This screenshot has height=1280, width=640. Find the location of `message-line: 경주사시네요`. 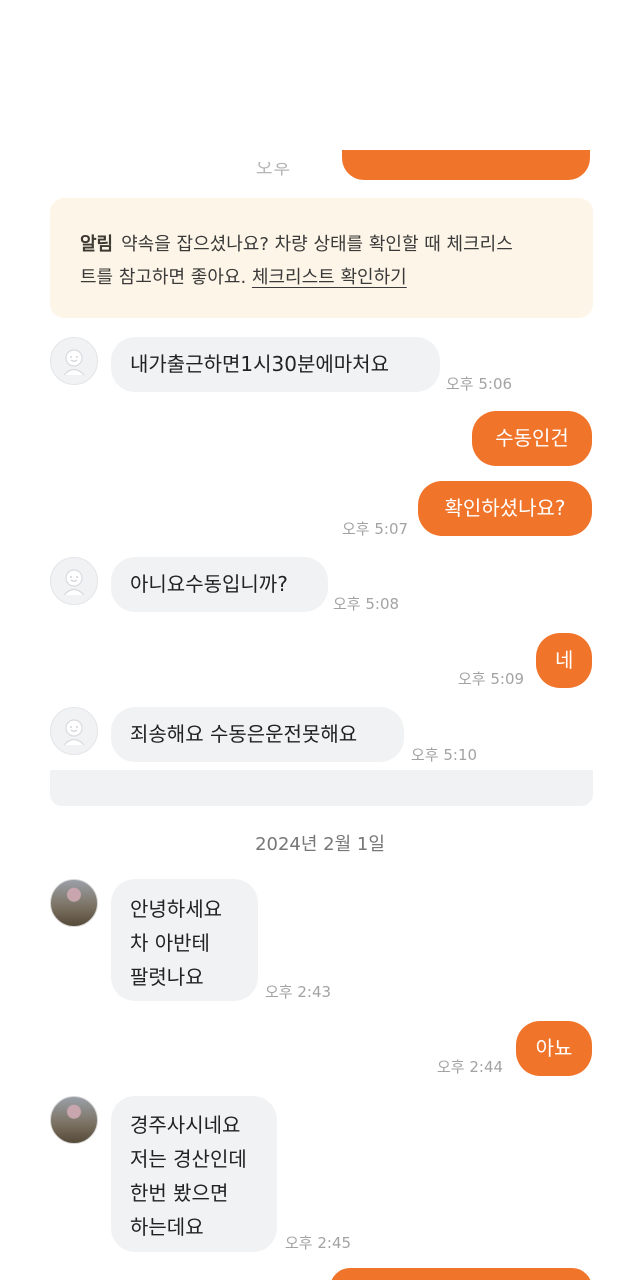

message-line: 경주사시네요 is located at coordinates (185, 1125).